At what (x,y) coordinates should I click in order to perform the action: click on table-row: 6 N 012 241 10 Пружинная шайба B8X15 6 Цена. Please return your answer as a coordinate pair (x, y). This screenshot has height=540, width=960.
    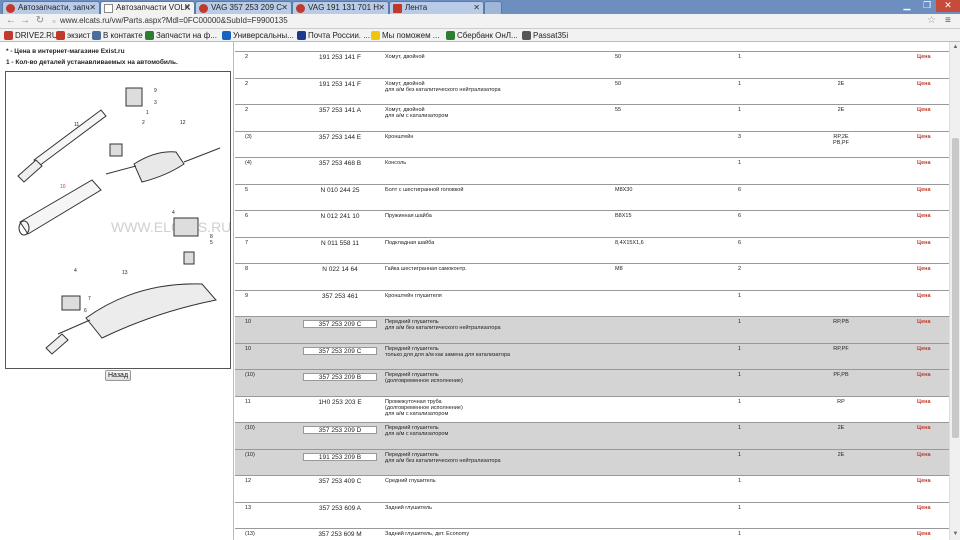
    Looking at the image, I should click on (592, 224).